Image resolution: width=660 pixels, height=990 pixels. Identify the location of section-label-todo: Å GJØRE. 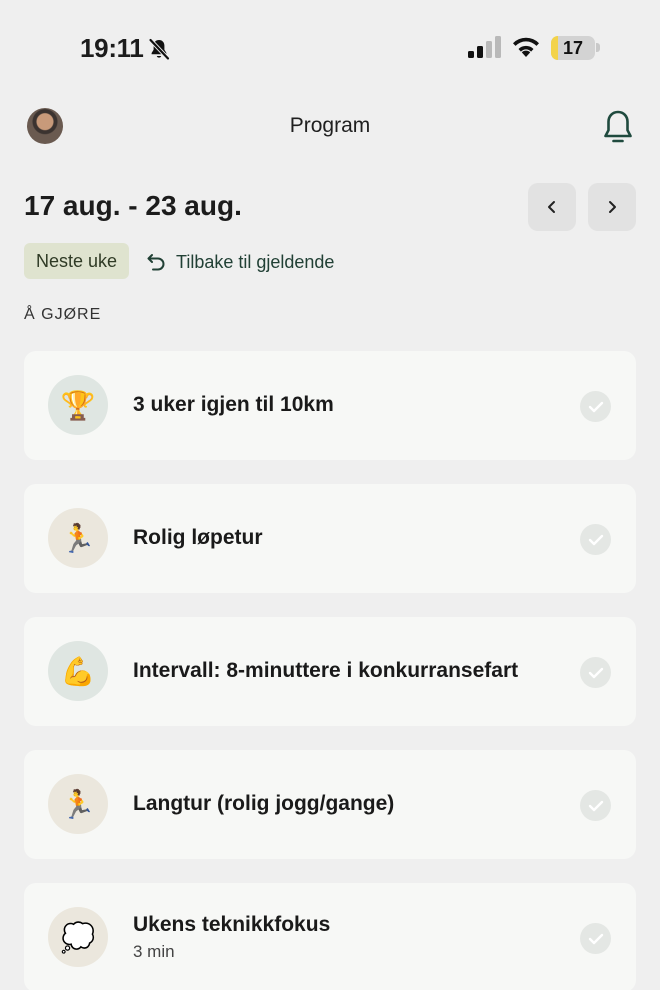
(63, 314).